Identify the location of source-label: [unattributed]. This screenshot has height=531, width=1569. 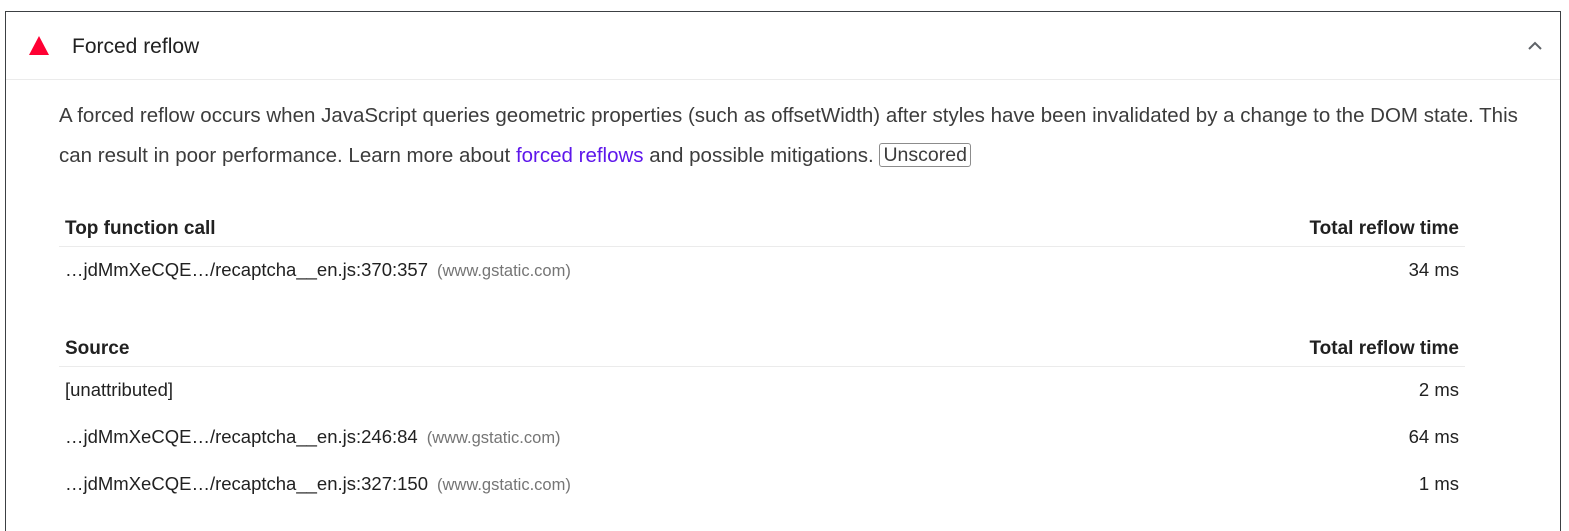
(119, 389).